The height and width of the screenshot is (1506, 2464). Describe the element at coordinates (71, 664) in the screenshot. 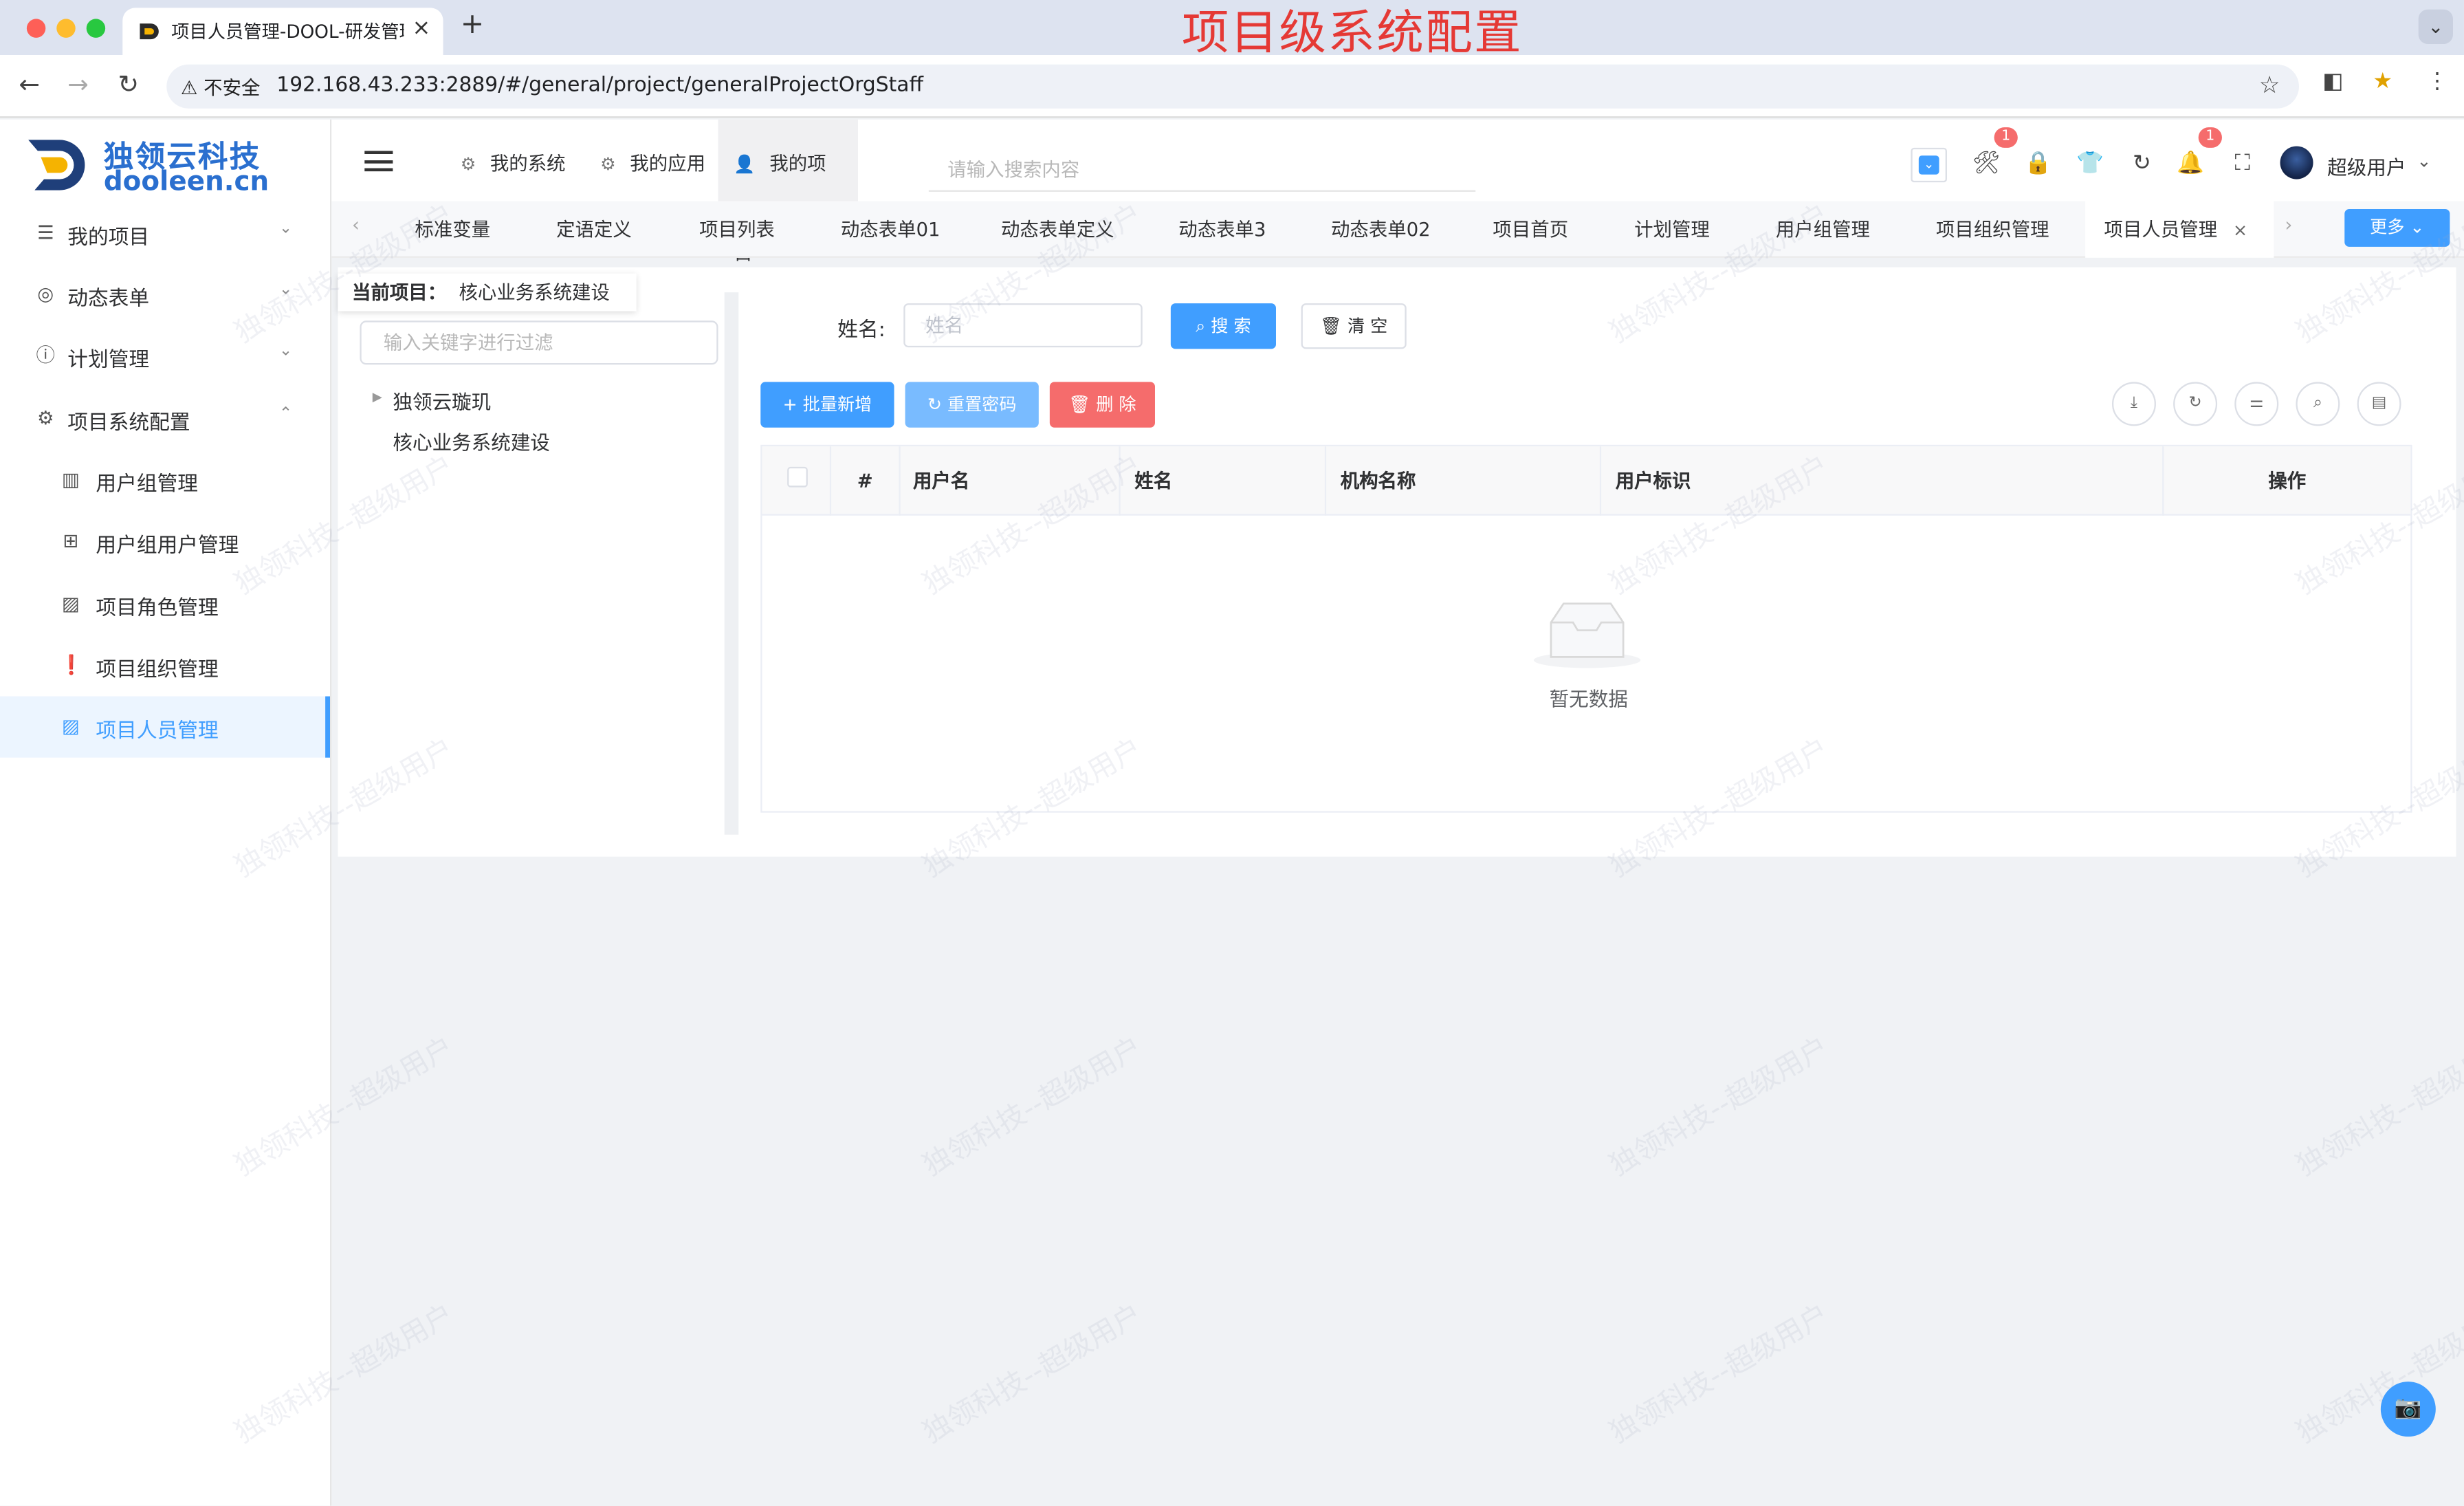

I see `alert-icon: ❗` at that location.